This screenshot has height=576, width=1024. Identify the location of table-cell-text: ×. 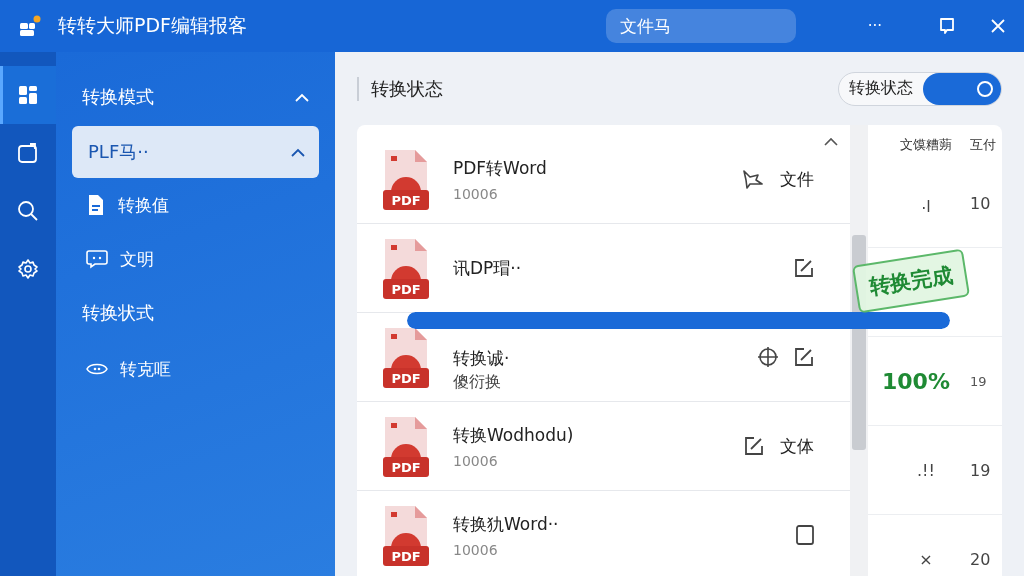
(926, 559).